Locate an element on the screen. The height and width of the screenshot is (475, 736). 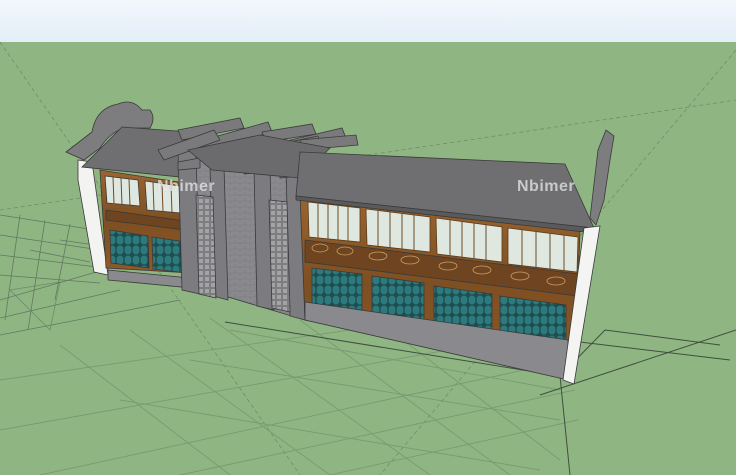
sky is located at coordinates (368, 21).